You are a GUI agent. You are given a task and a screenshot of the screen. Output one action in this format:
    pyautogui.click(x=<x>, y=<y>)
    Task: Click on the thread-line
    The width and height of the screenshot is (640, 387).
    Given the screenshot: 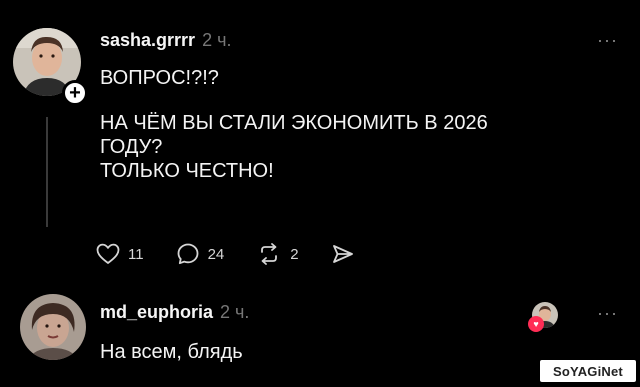 What is the action you would take?
    pyautogui.click(x=47, y=172)
    